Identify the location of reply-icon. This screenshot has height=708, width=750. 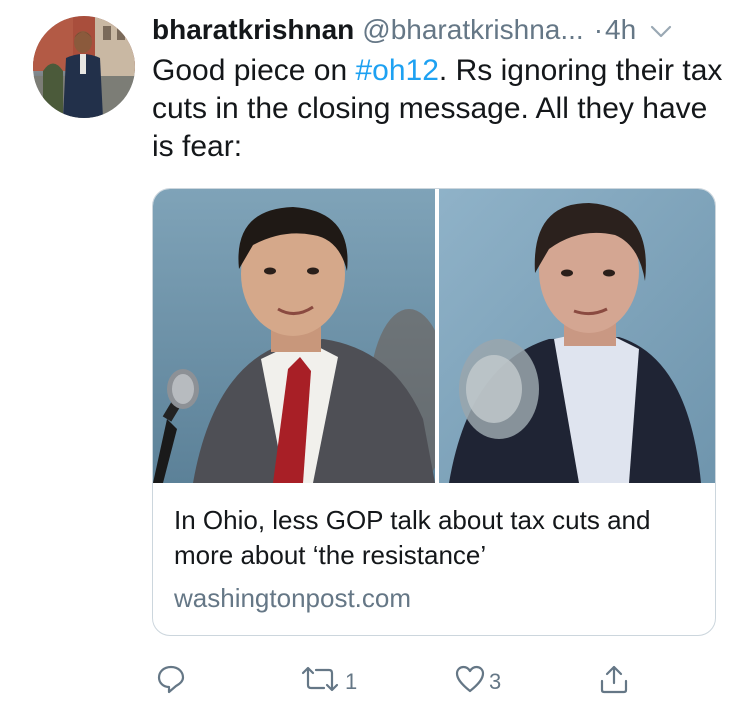
(171, 682).